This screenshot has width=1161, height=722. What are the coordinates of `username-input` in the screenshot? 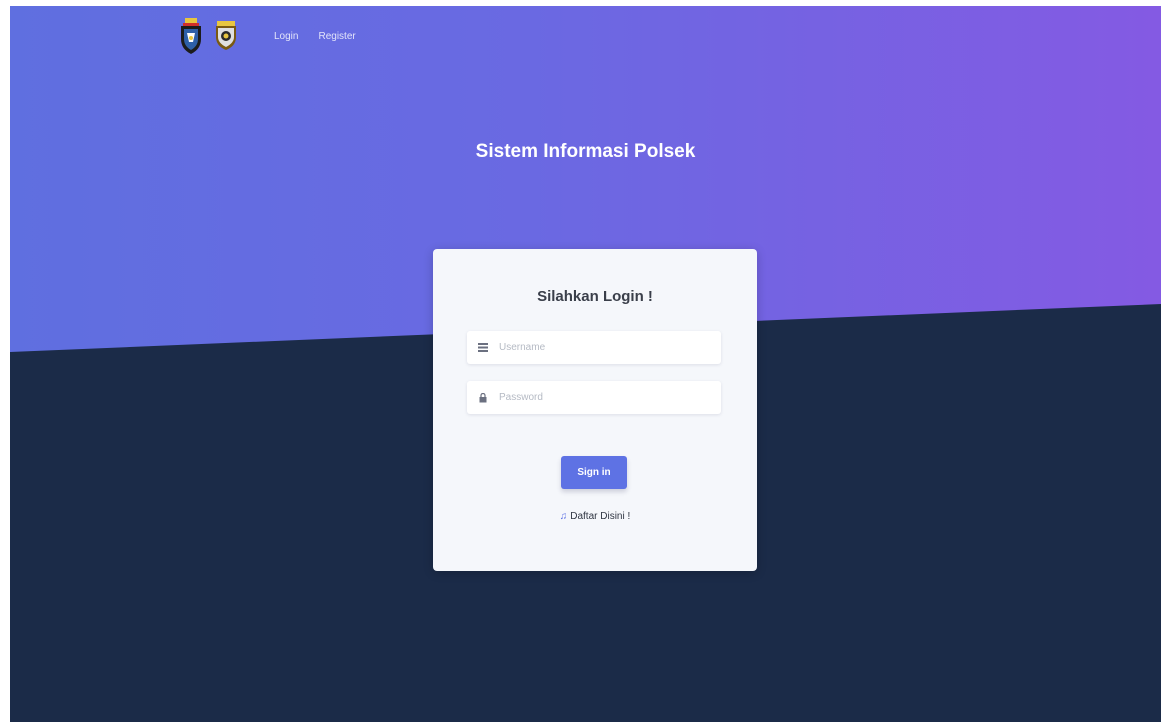 It's located at (607, 347).